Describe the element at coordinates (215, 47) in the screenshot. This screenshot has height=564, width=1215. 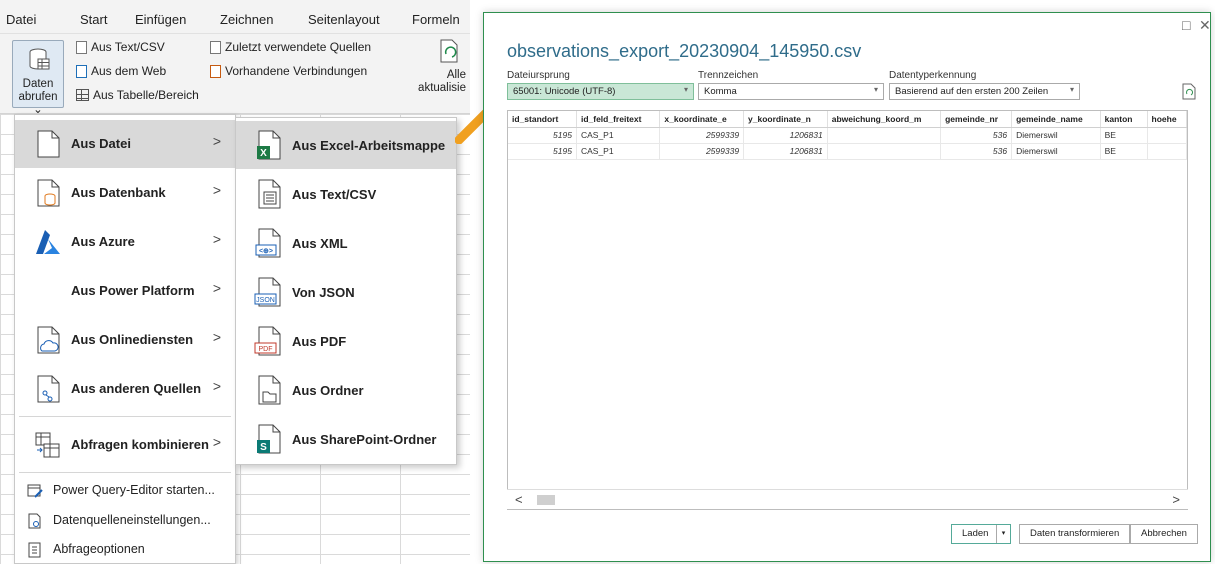
I see `recent-sources-icon` at that location.